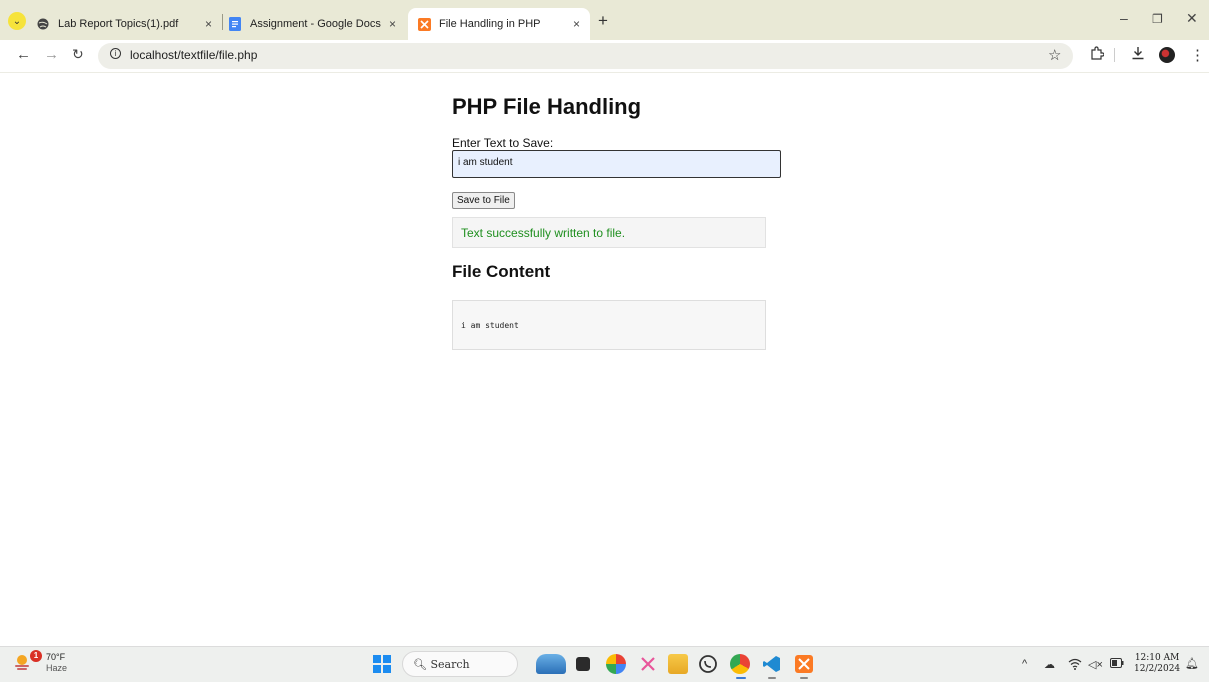 This screenshot has width=1209, height=682. I want to click on forward-arrow-icon: →, so click(51, 54).